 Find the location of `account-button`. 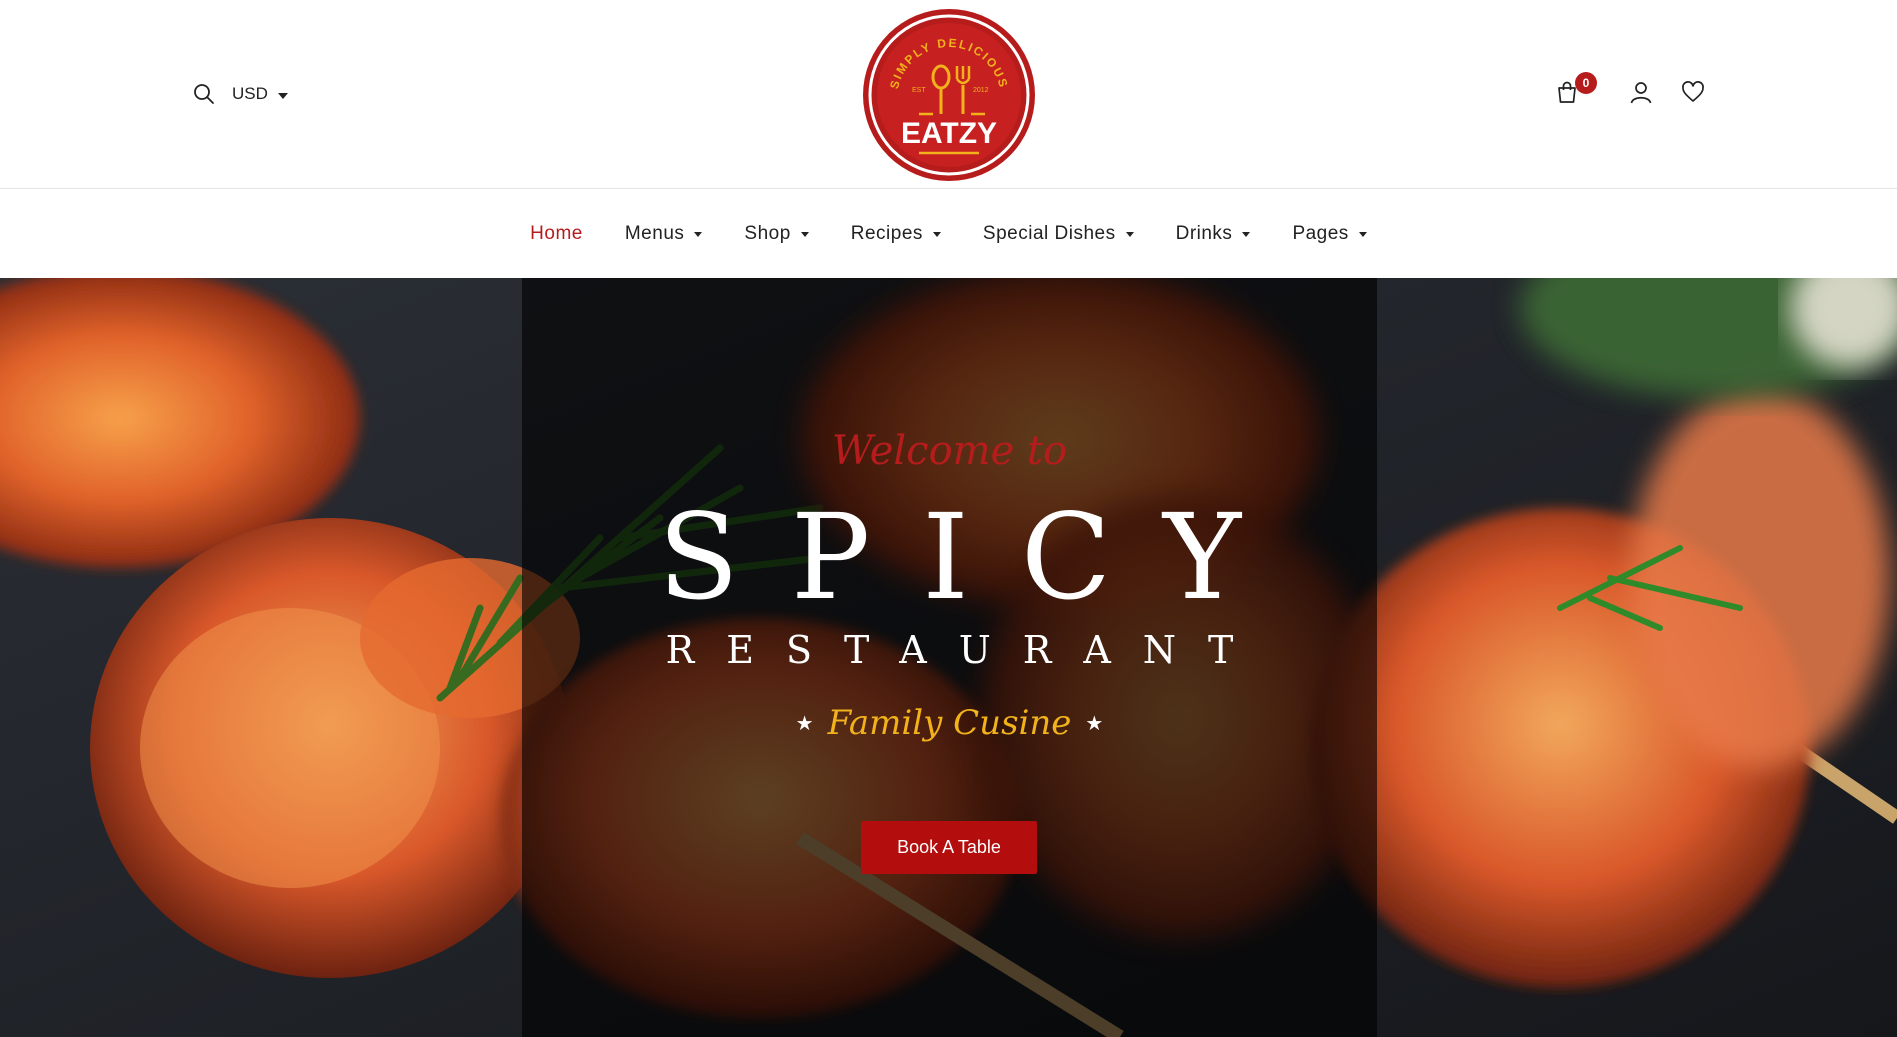

account-button is located at coordinates (1641, 92).